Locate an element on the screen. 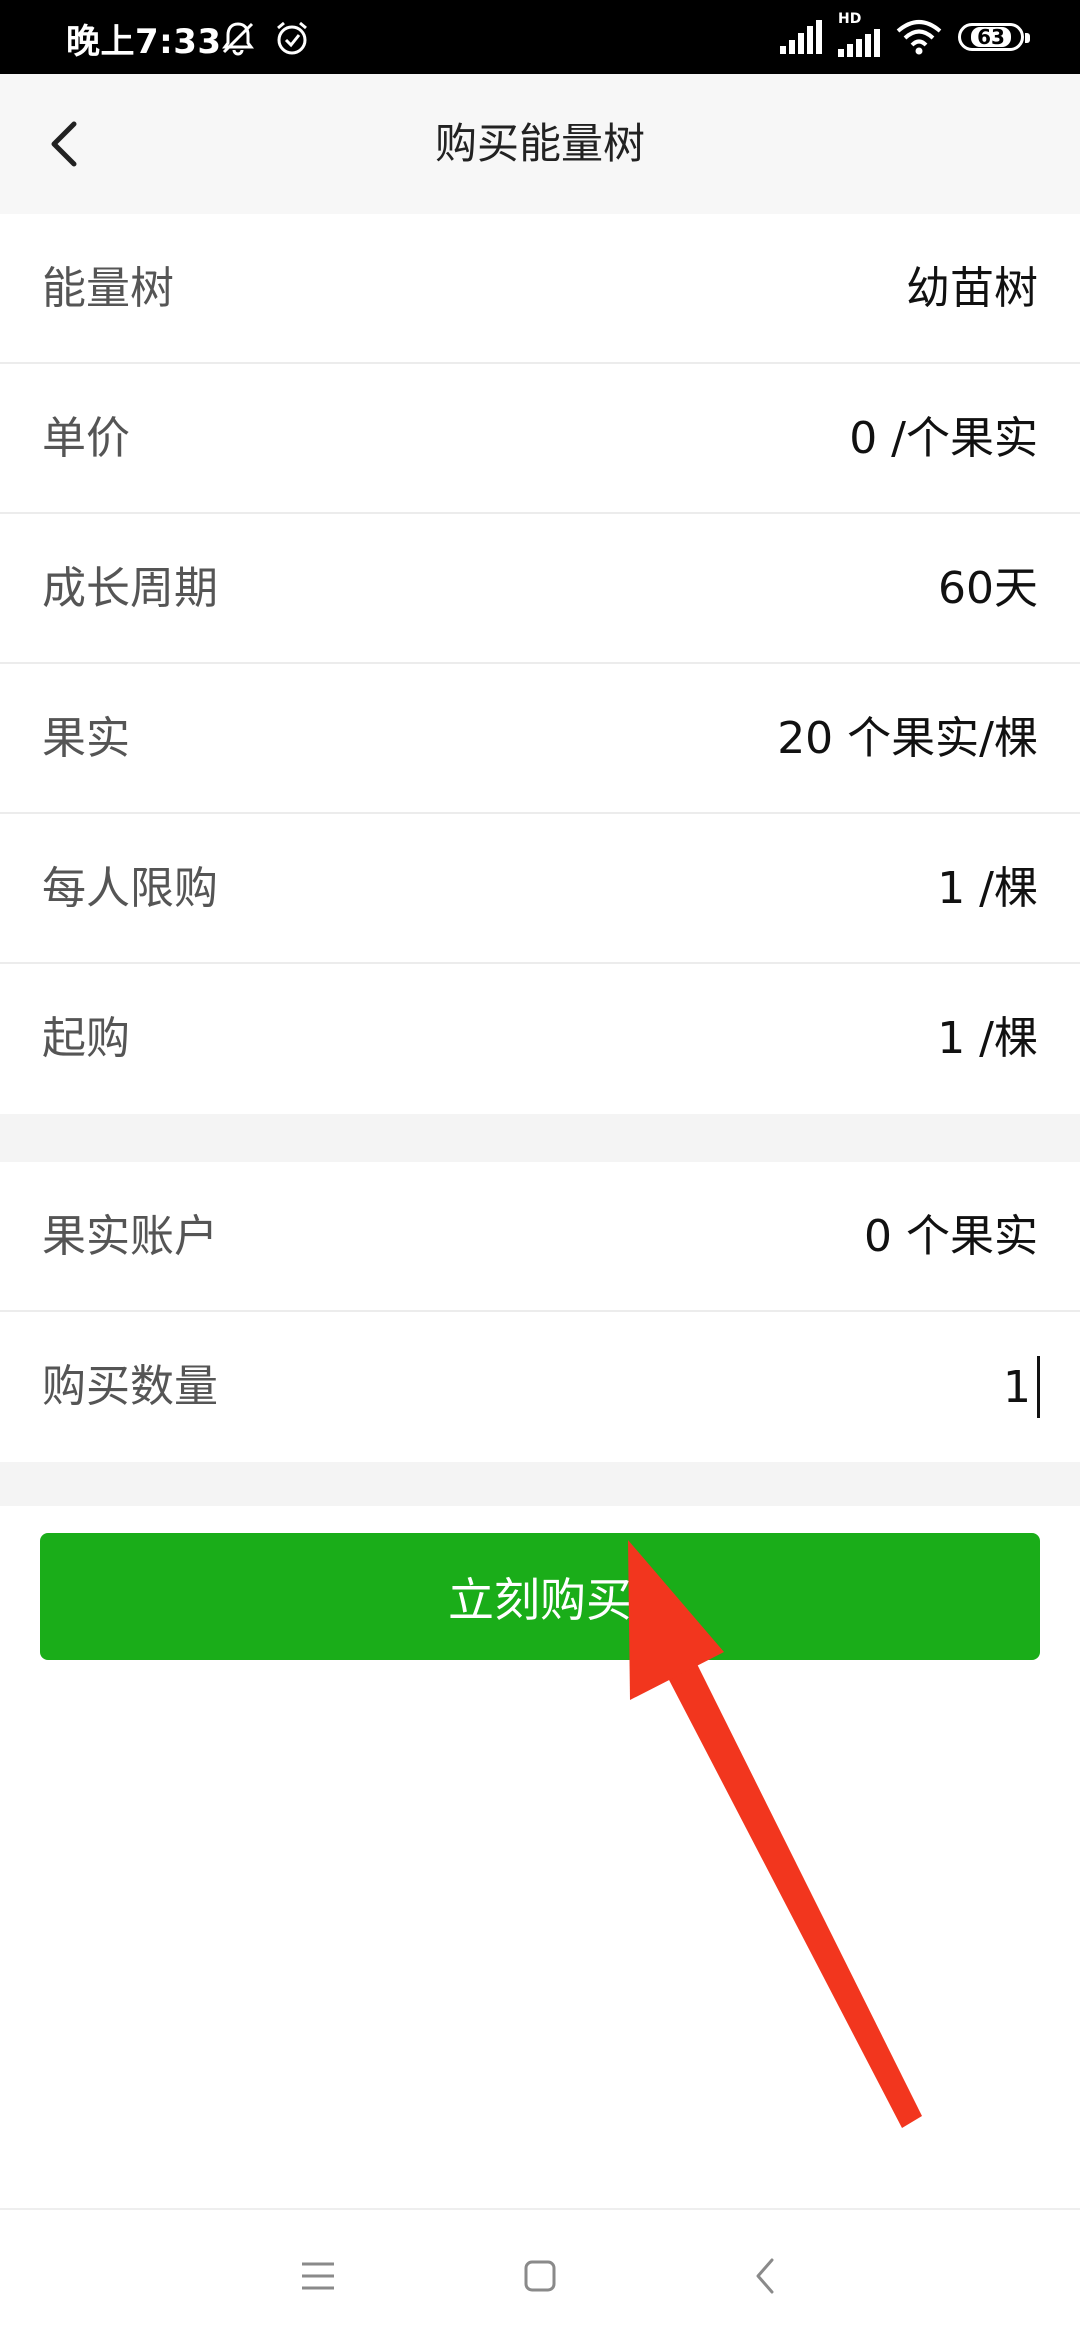 This screenshot has width=1080, height=2342. row-purchase-quantity: 购买数量 is located at coordinates (540, 1387).